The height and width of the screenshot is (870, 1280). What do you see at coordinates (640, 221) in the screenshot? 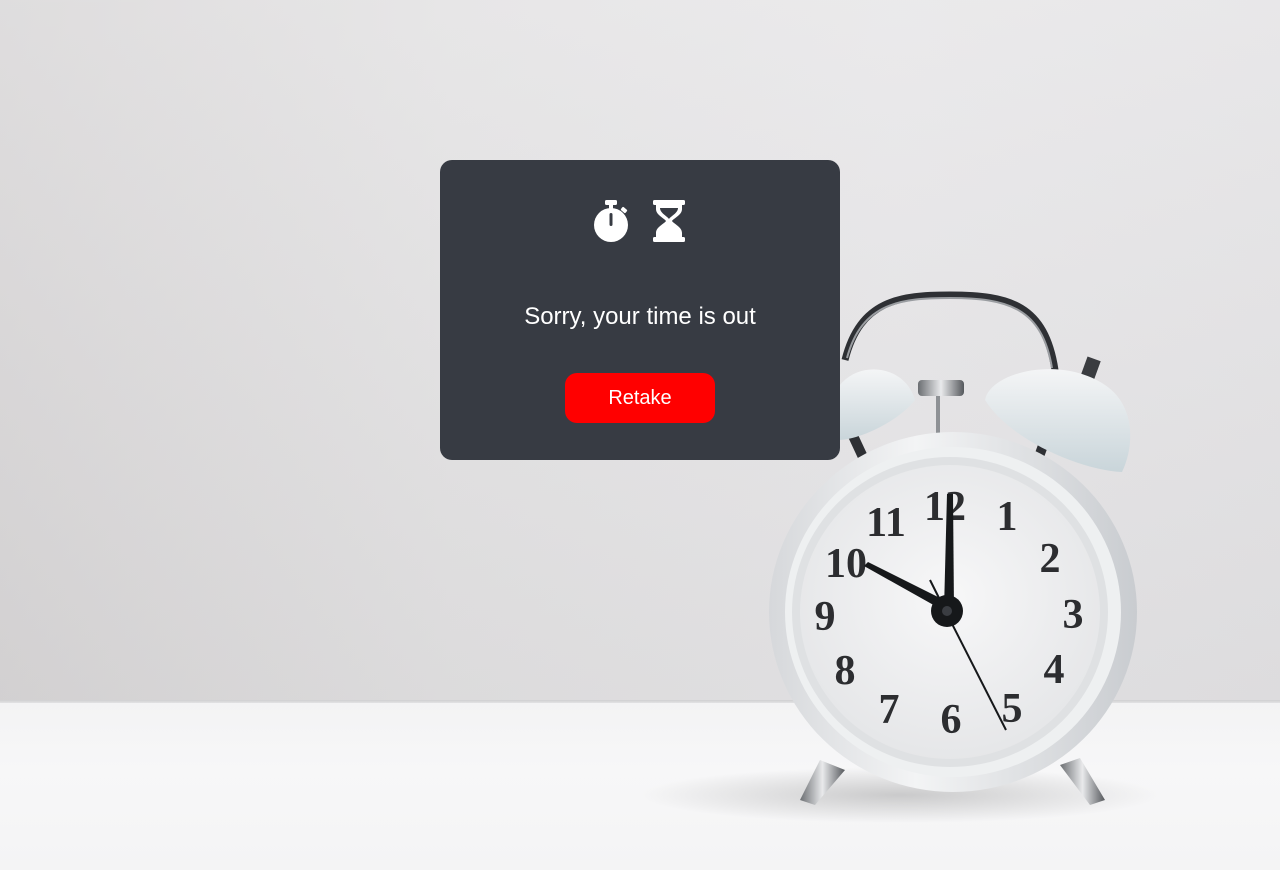
I see `dialog-icon-row` at bounding box center [640, 221].